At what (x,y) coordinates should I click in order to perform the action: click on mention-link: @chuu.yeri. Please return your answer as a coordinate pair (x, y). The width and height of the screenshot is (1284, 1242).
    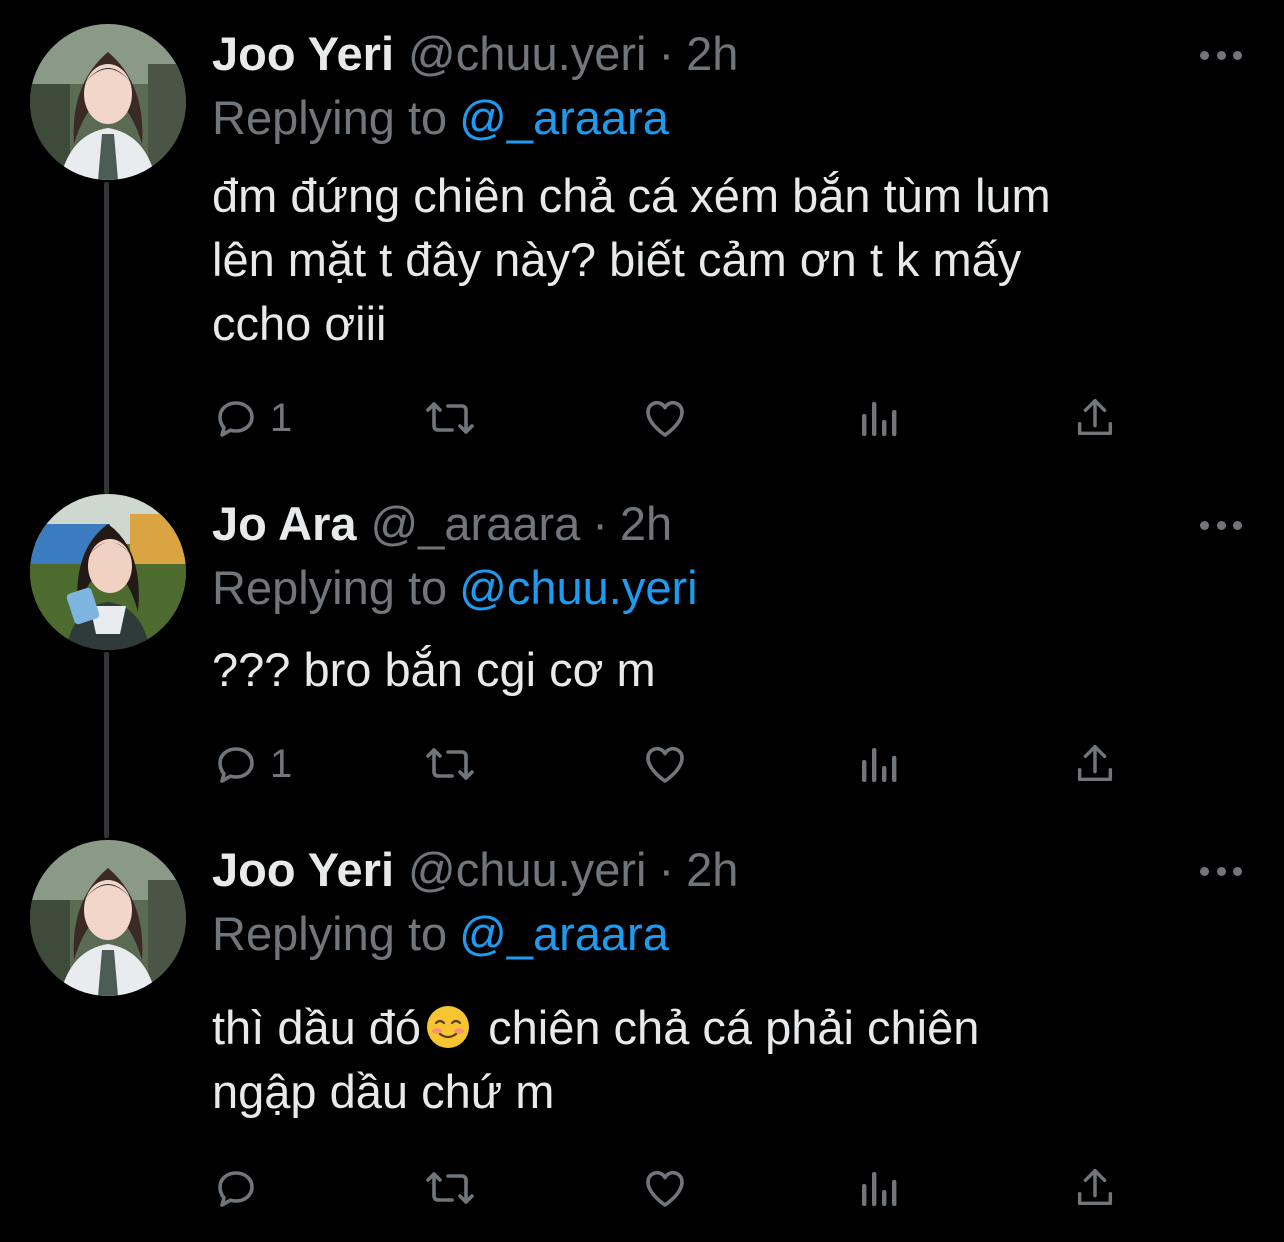
    Looking at the image, I should click on (578, 587).